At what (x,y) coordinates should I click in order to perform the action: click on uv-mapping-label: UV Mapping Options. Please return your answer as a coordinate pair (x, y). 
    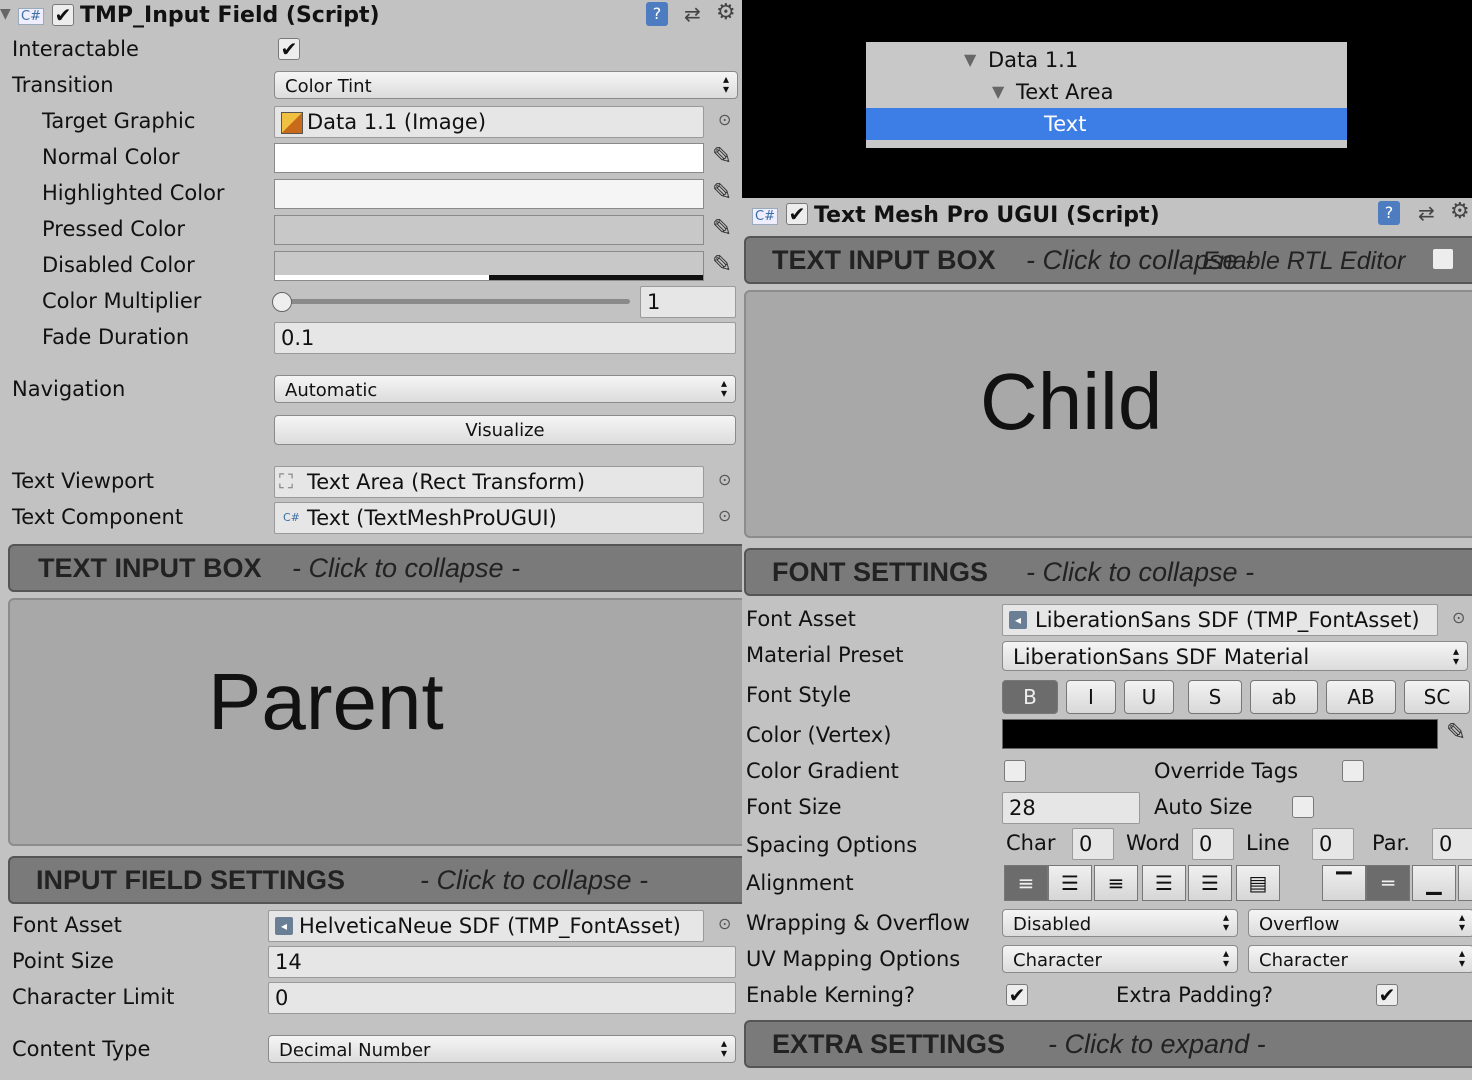
    Looking at the image, I should click on (853, 959).